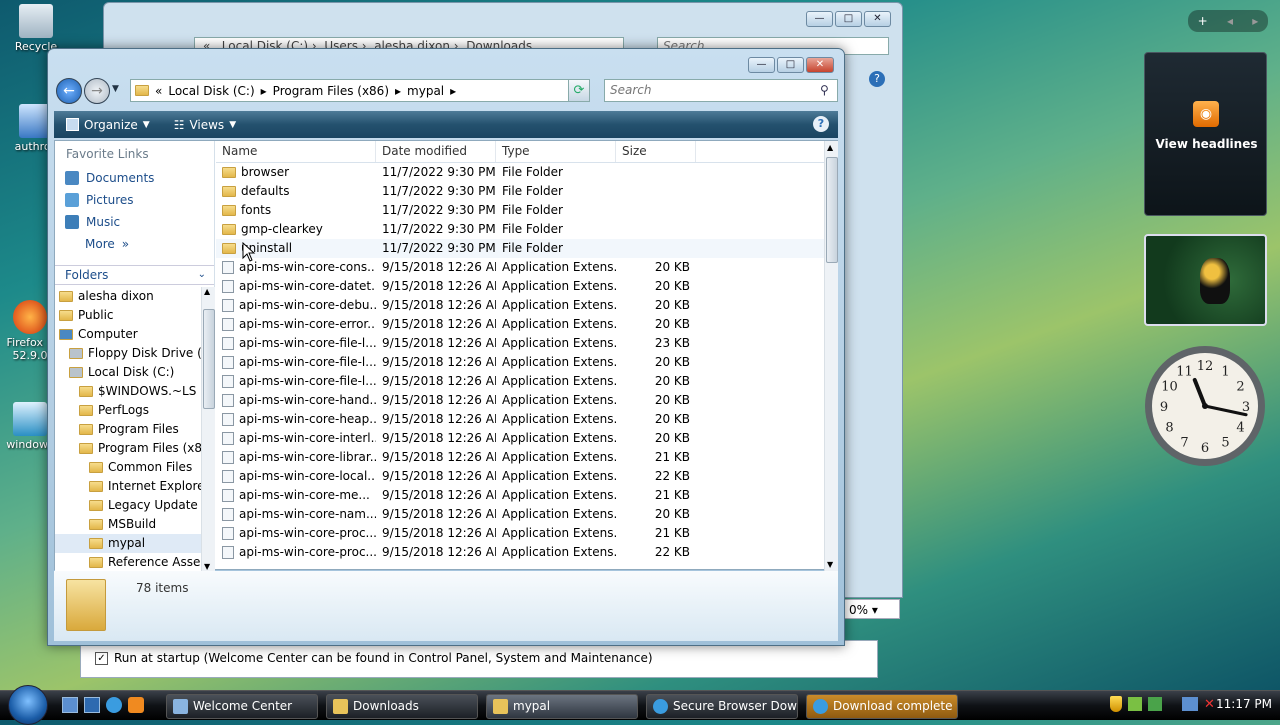 The width and height of the screenshot is (1280, 725). I want to click on tree-item: Internet Explorer, so click(128, 486).